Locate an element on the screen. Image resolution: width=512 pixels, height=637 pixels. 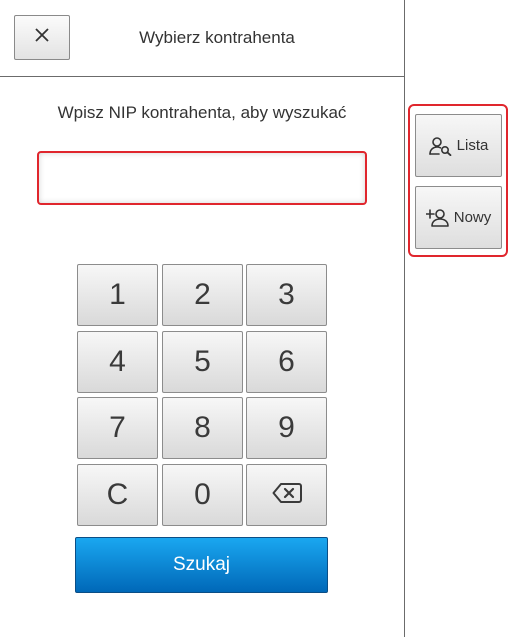
new-button: Nowy is located at coordinates (458, 217).